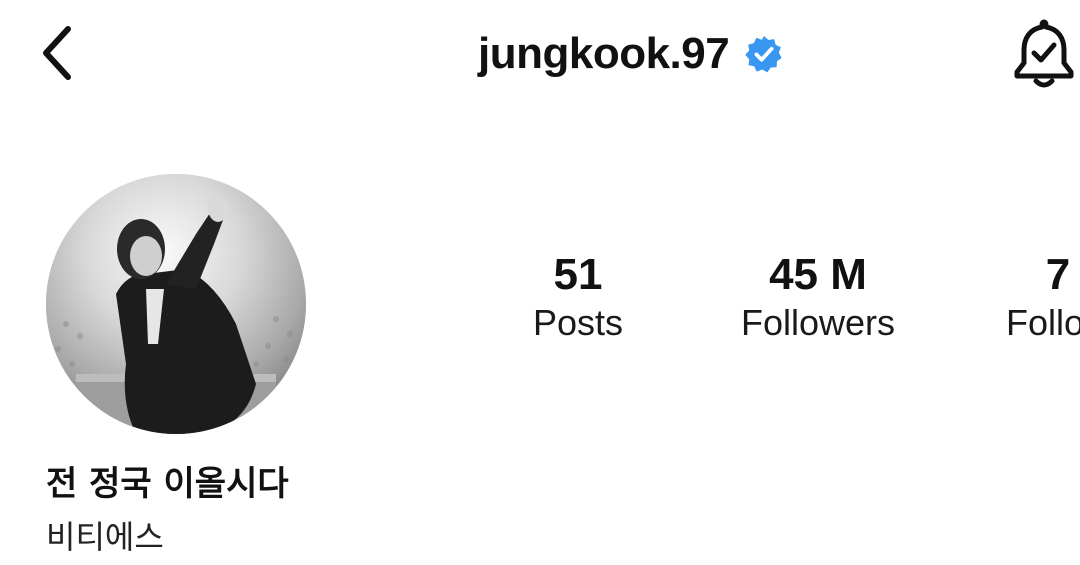 This screenshot has height=565, width=1080. I want to click on posts-count: 51, so click(578, 274).